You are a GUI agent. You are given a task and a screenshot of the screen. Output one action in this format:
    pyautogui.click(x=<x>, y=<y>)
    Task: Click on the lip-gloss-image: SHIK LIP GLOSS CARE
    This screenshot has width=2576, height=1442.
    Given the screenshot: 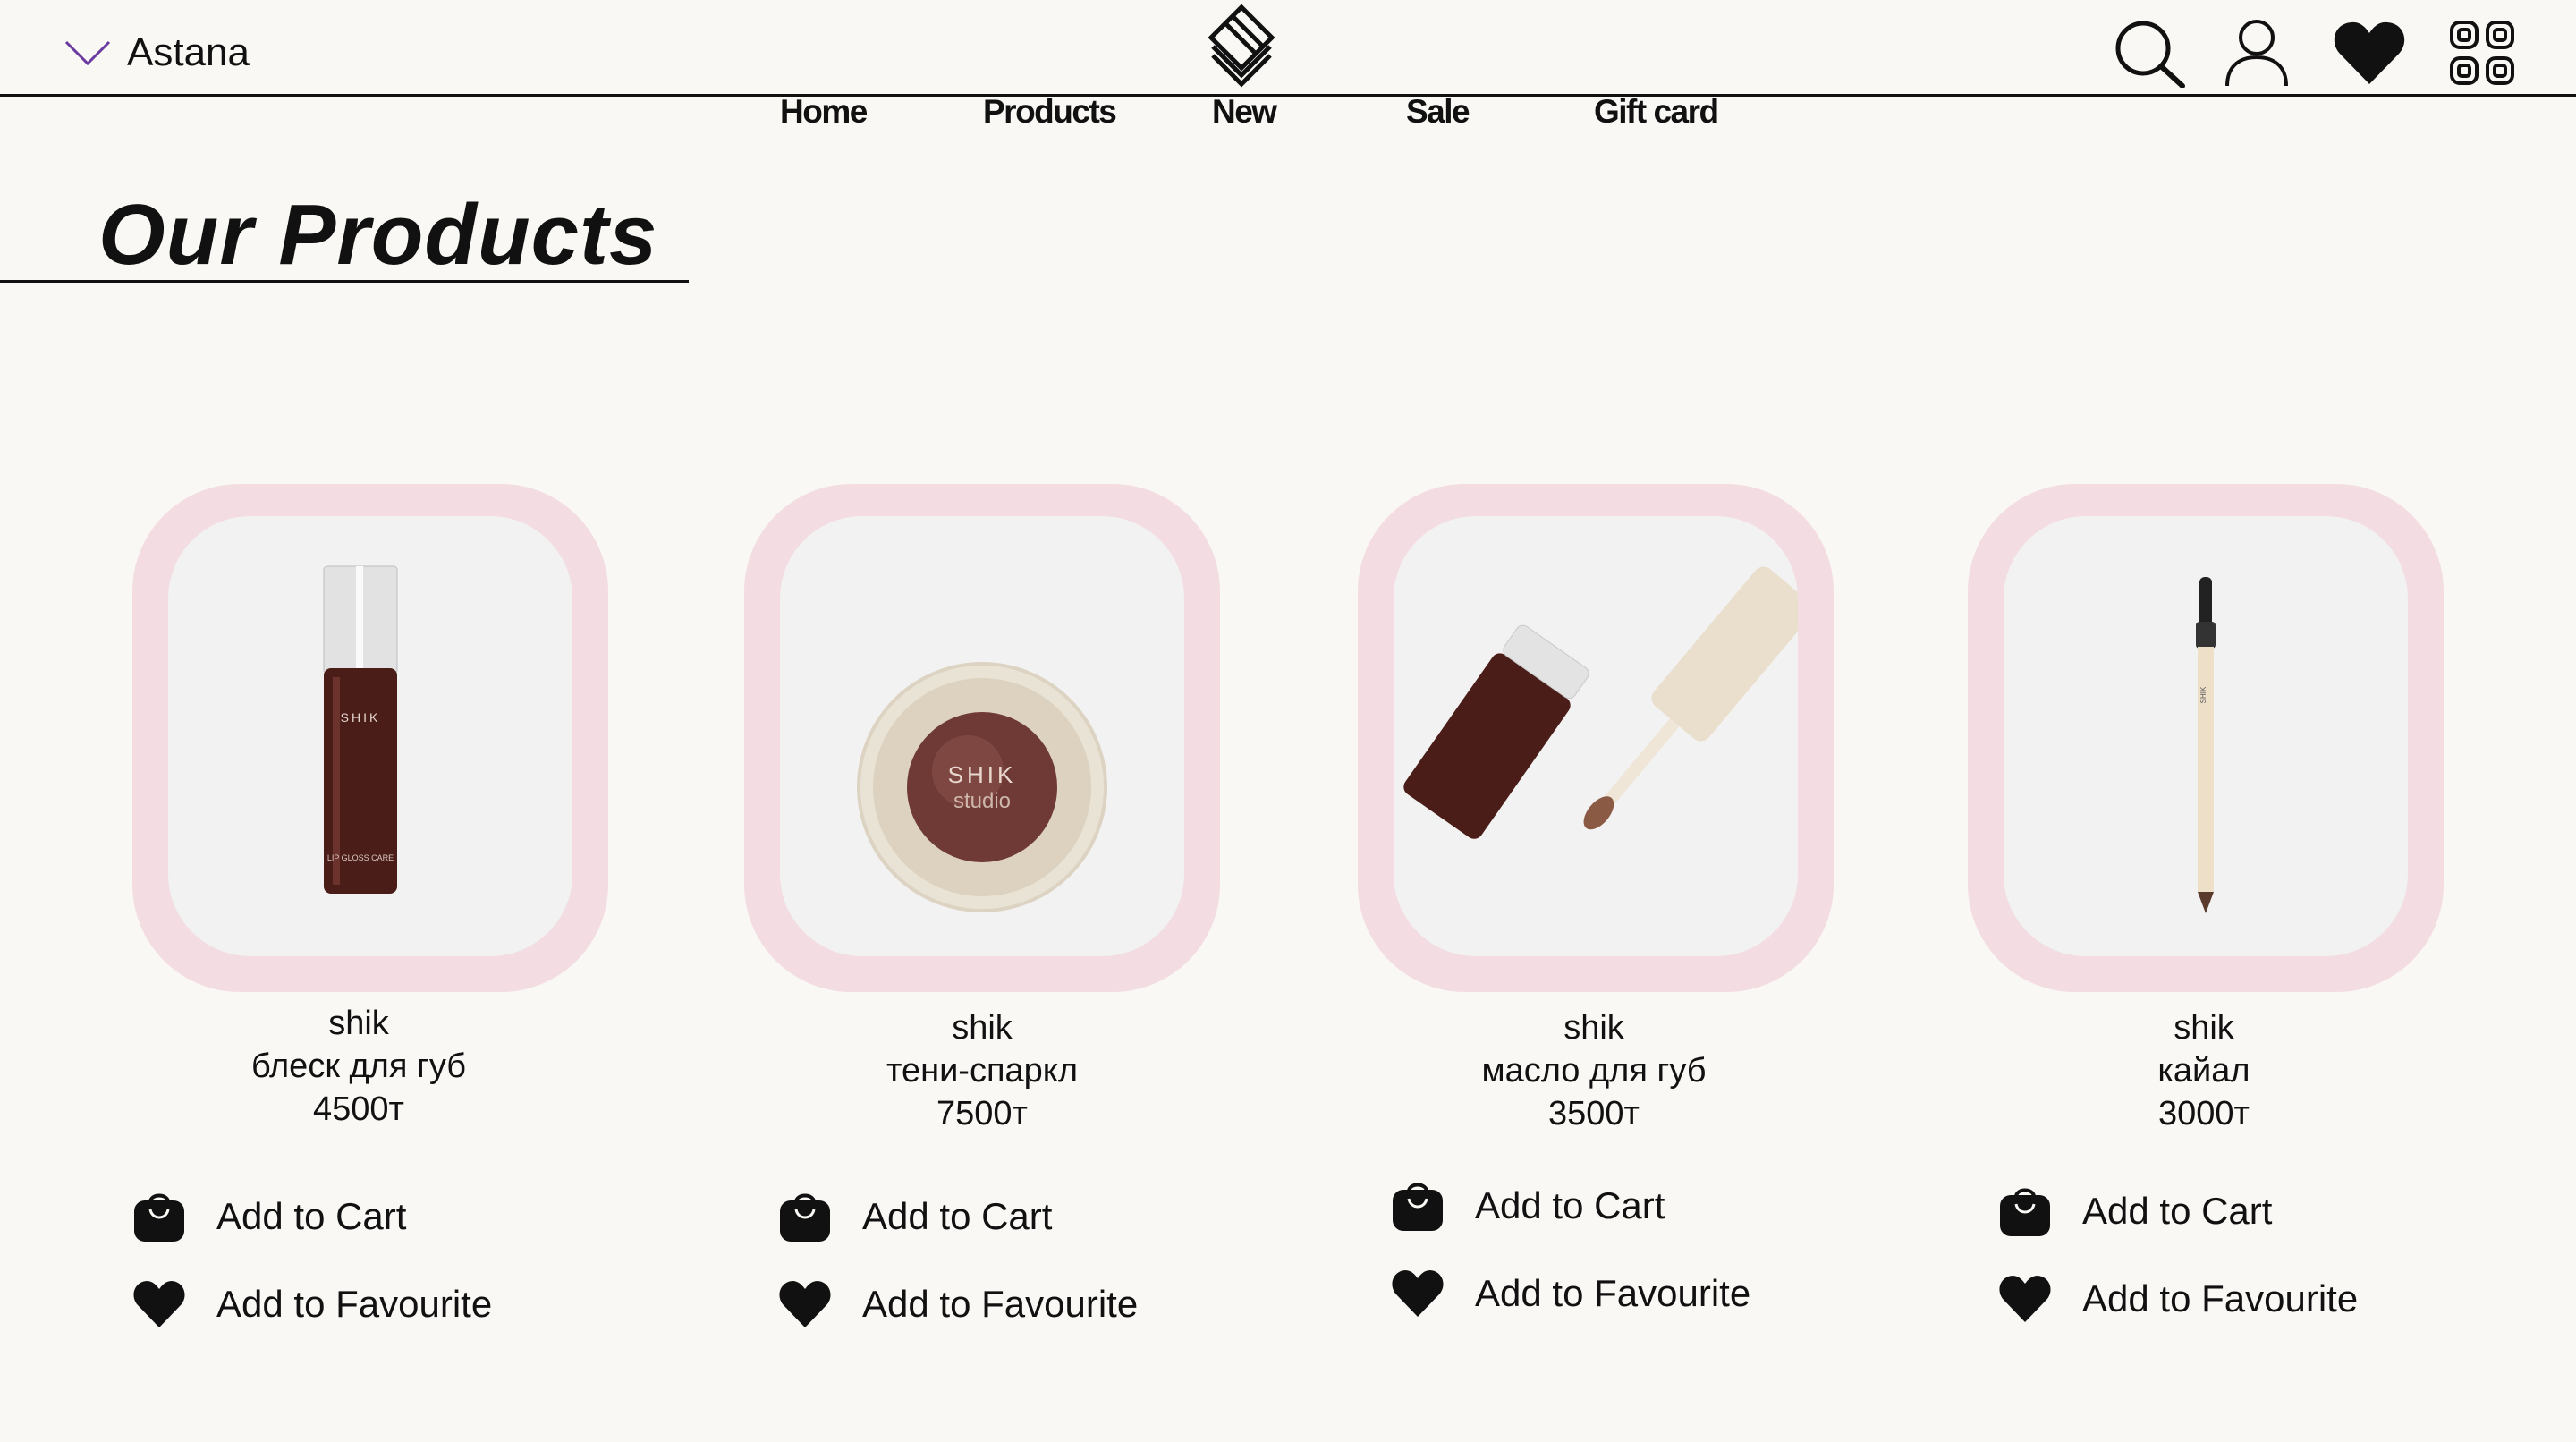 What is the action you would take?
    pyautogui.click(x=360, y=729)
    